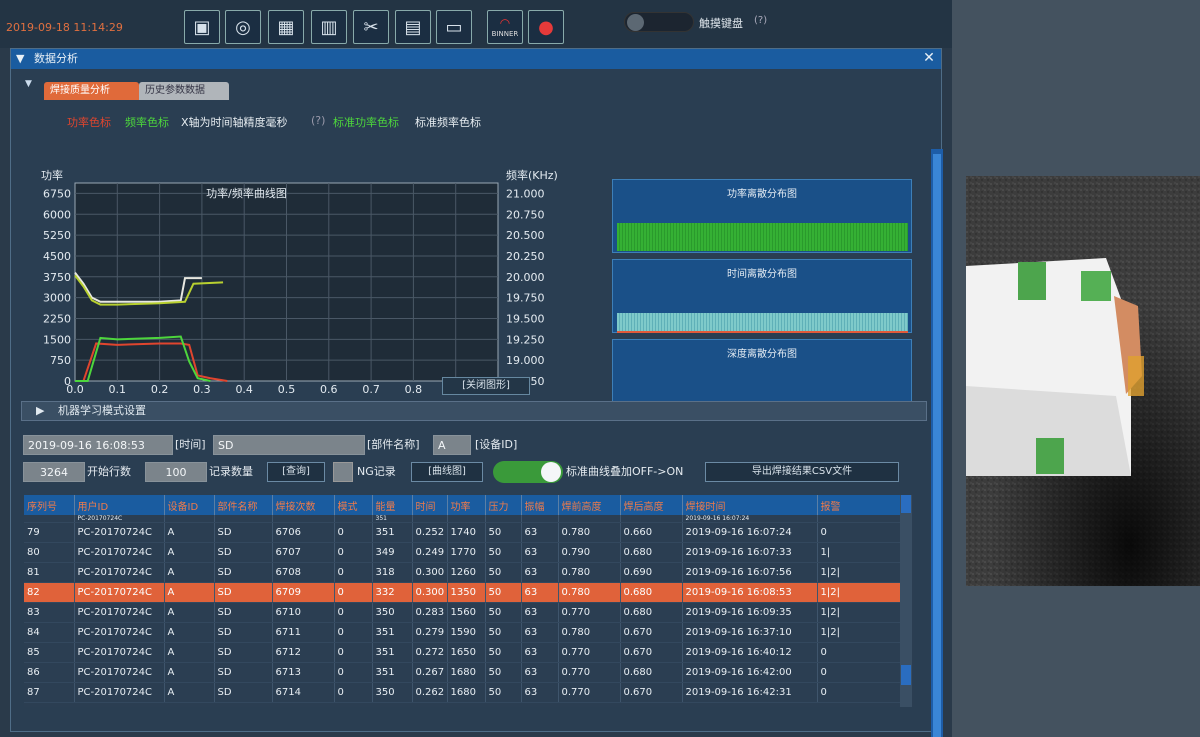  I want to click on ng-record-checkbox, so click(343, 472).